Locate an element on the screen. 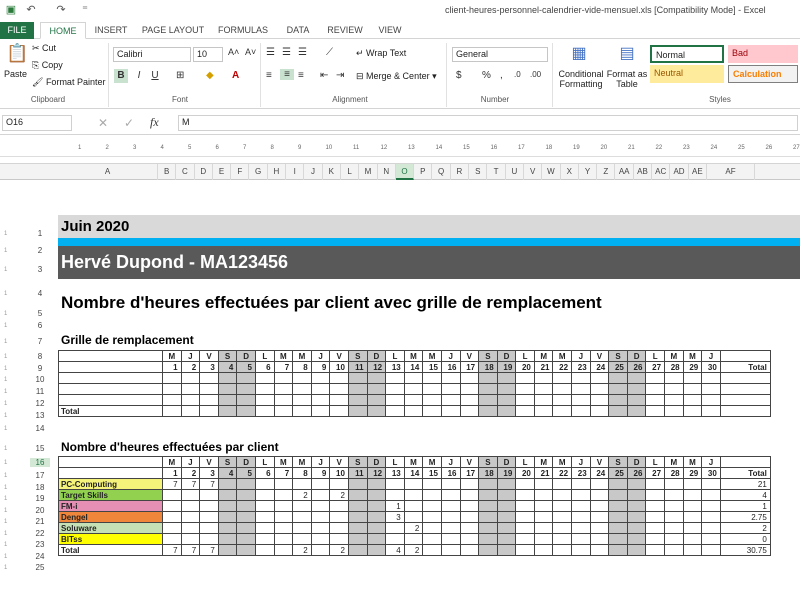 This screenshot has height=594, width=800. row-header: 7 is located at coordinates (40, 341).